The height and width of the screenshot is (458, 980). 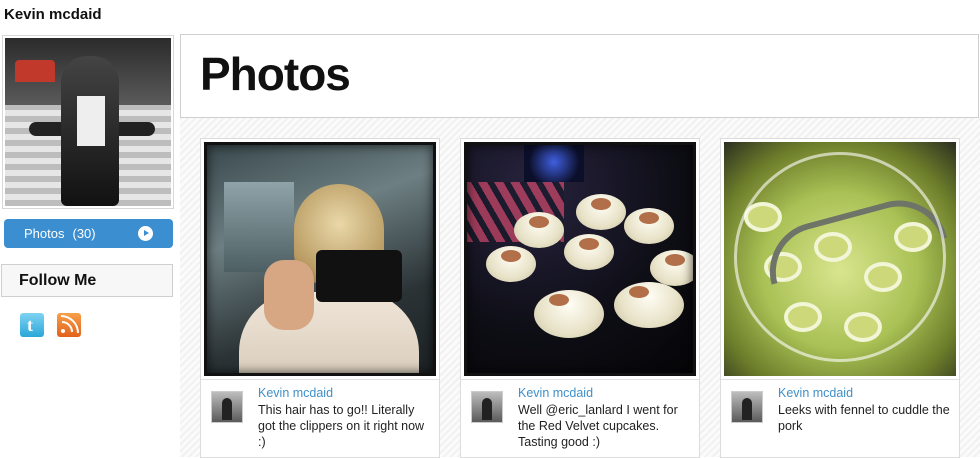 What do you see at coordinates (579, 76) in the screenshot?
I see `page-header: Photos` at bounding box center [579, 76].